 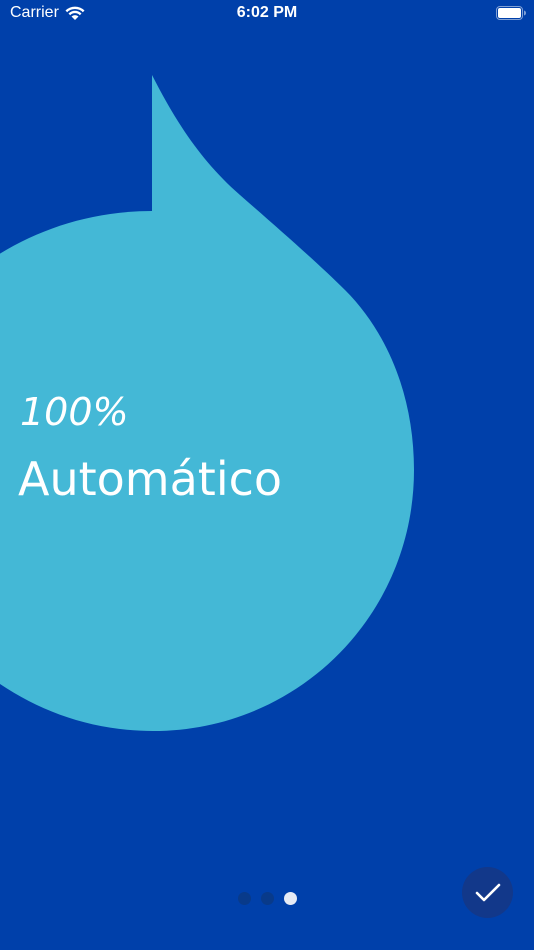 I want to click on done-button, so click(x=487, y=892).